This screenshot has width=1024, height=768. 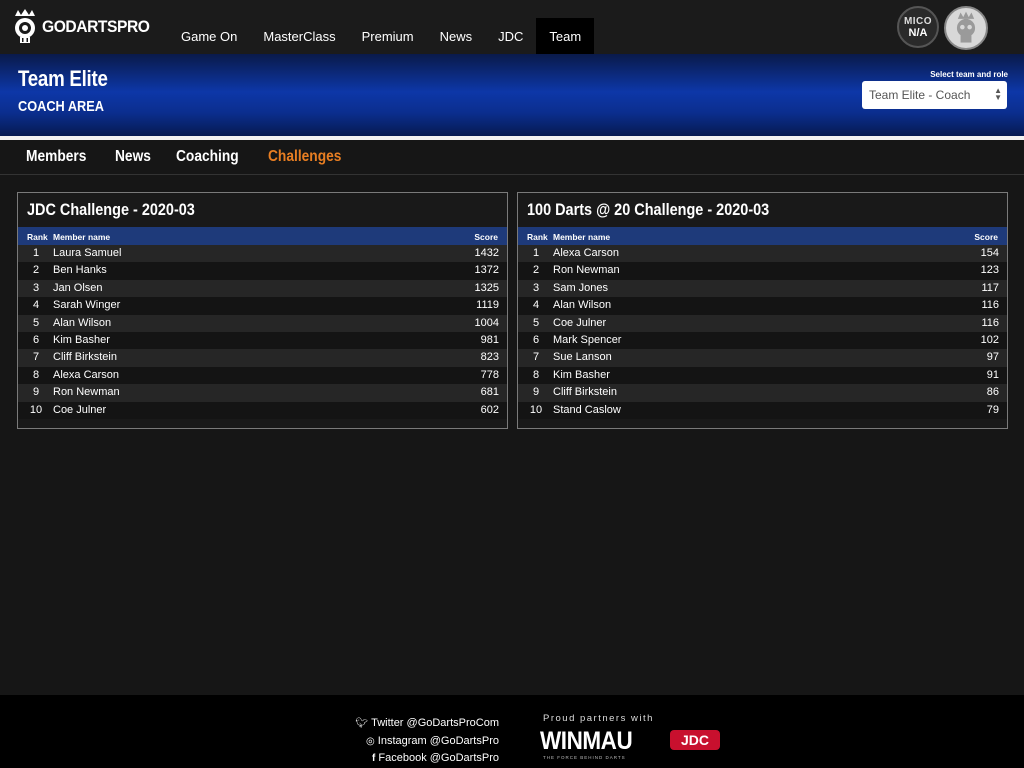 I want to click on social-link-facebook: f Facebook @GoDartsPro, so click(x=427, y=759).